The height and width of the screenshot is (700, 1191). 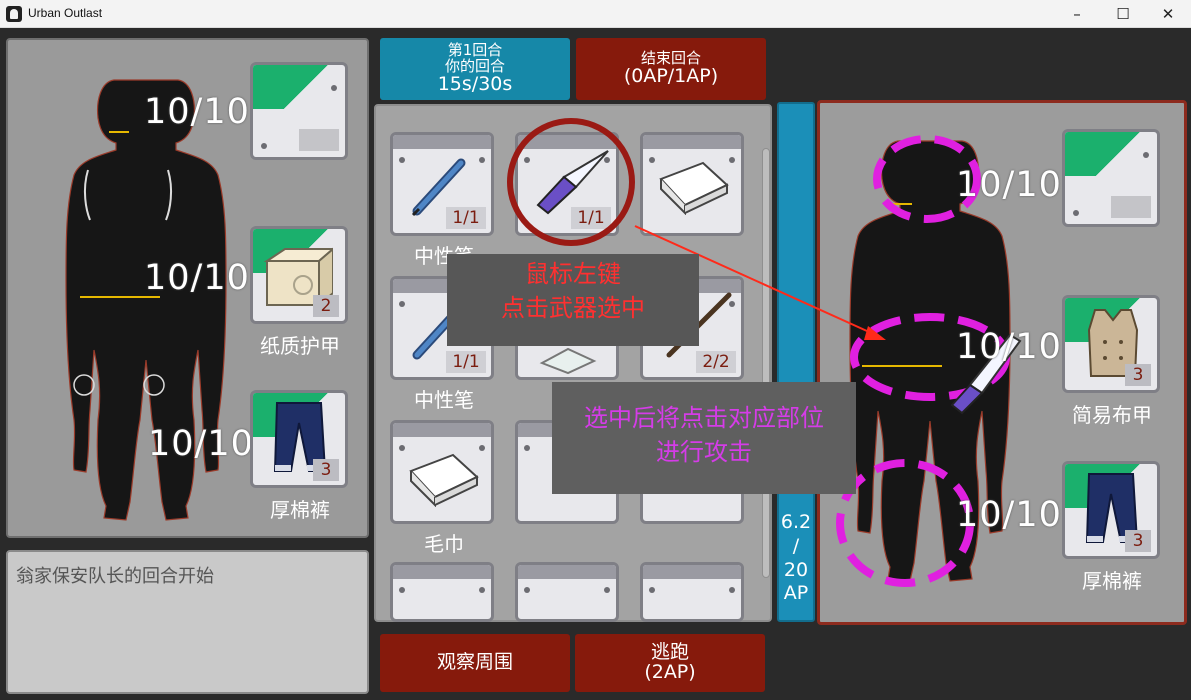 I want to click on enemy-torso-armor-slot: 3, so click(x=1111, y=344).